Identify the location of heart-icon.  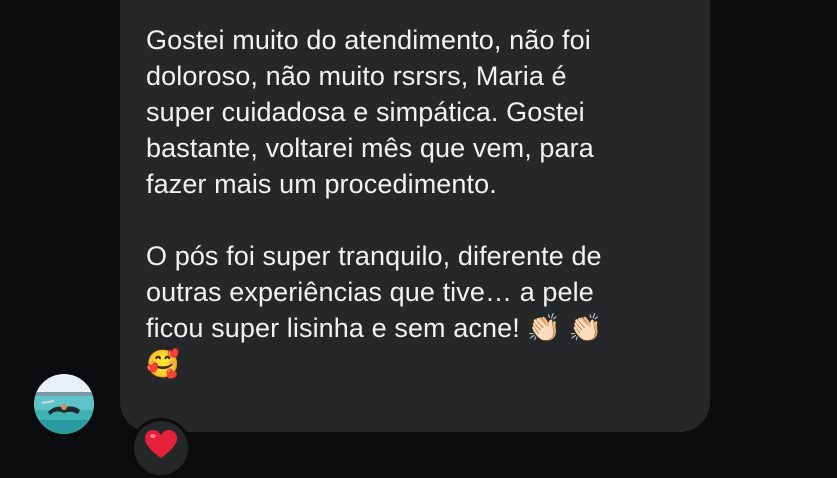
(161, 444).